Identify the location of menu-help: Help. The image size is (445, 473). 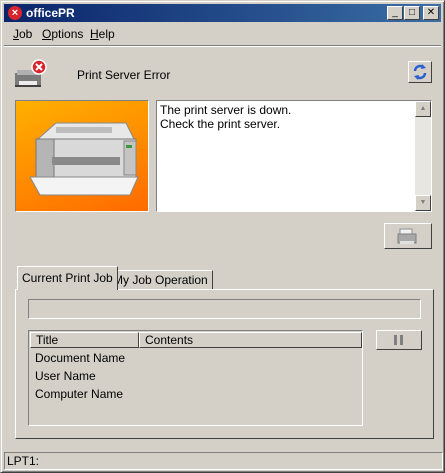
(102, 34).